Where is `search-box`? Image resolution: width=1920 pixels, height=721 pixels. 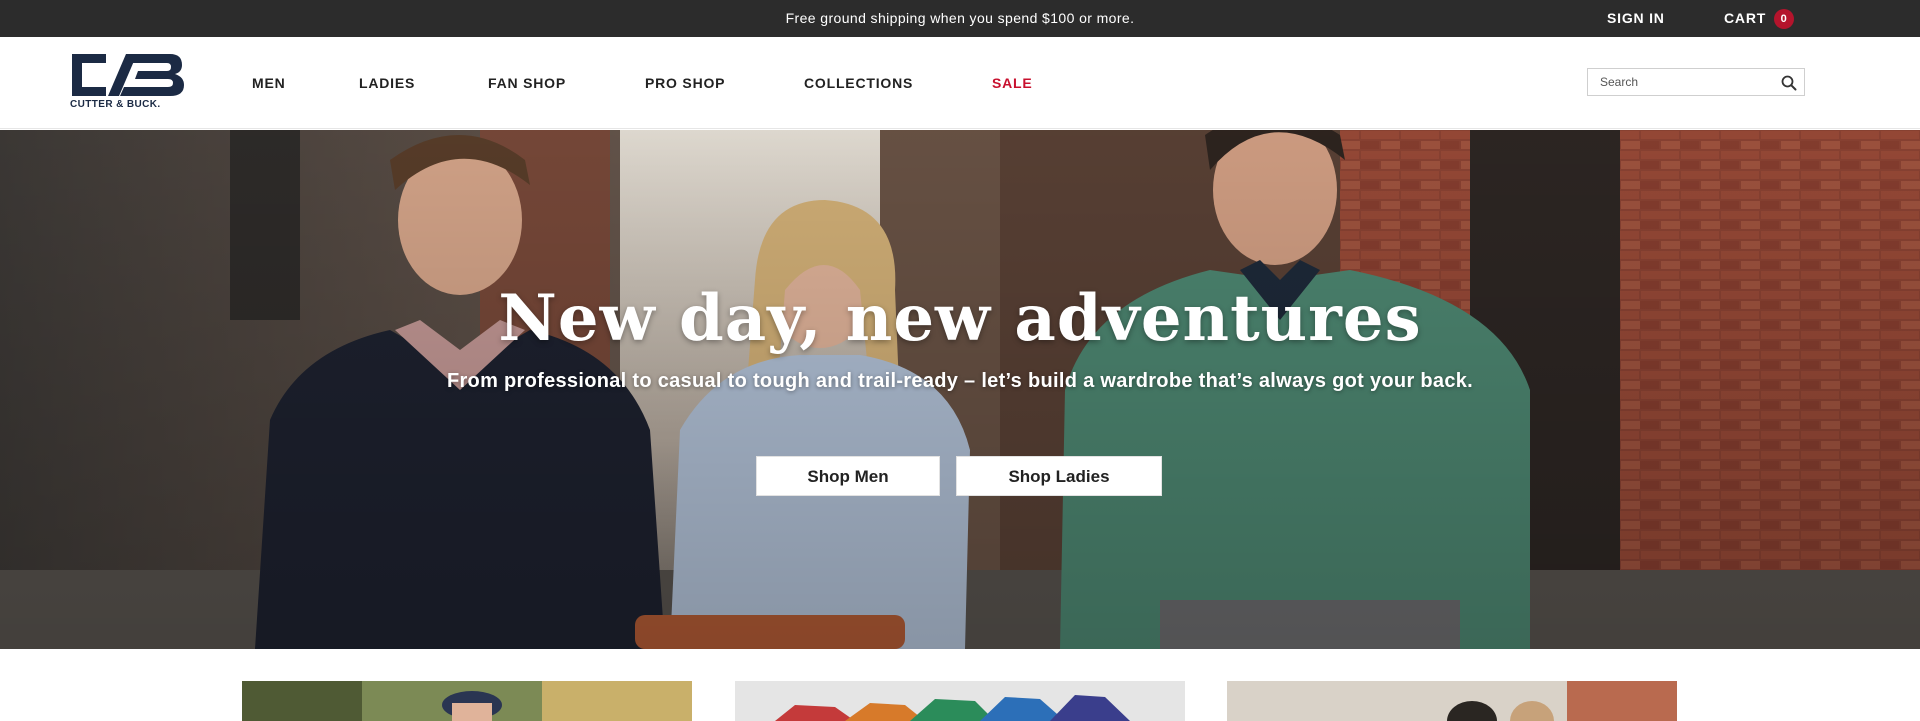
search-box is located at coordinates (1696, 82).